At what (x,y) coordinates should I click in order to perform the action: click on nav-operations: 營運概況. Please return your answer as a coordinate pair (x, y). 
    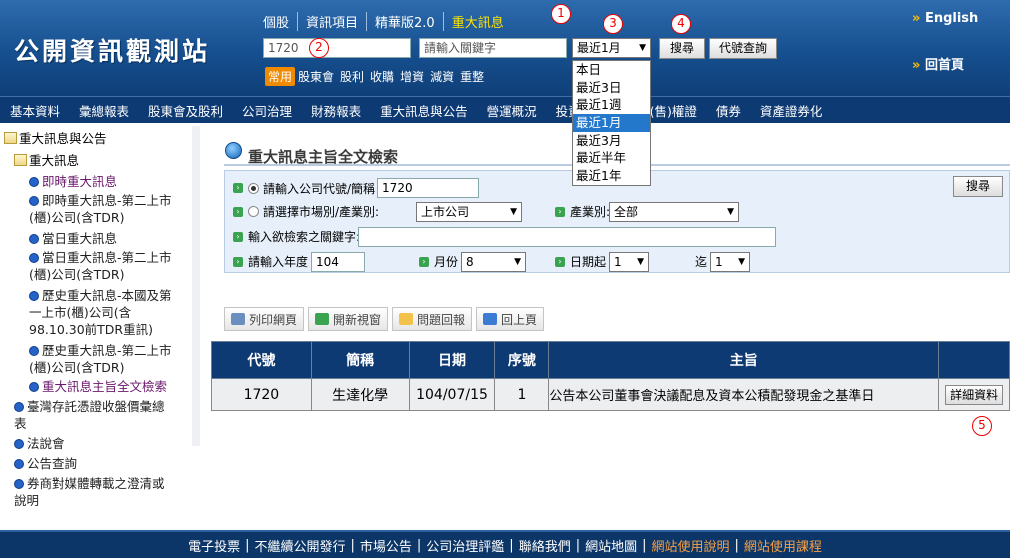
    Looking at the image, I should click on (511, 110).